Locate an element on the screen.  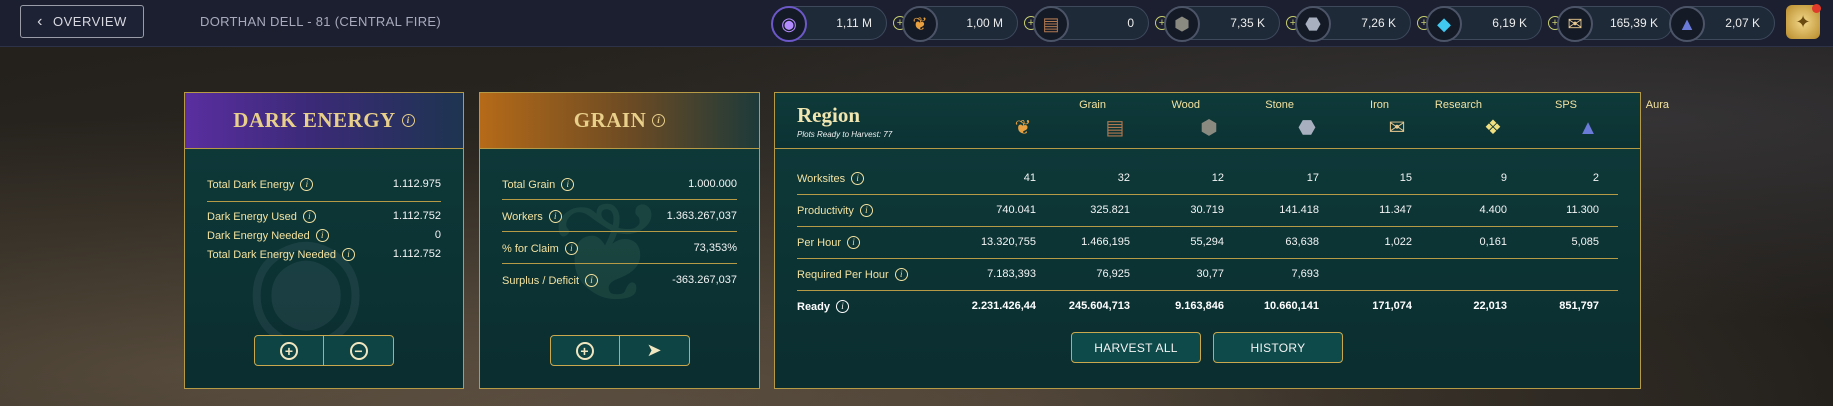
cell-value: 5,085 is located at coordinates (1585, 242).